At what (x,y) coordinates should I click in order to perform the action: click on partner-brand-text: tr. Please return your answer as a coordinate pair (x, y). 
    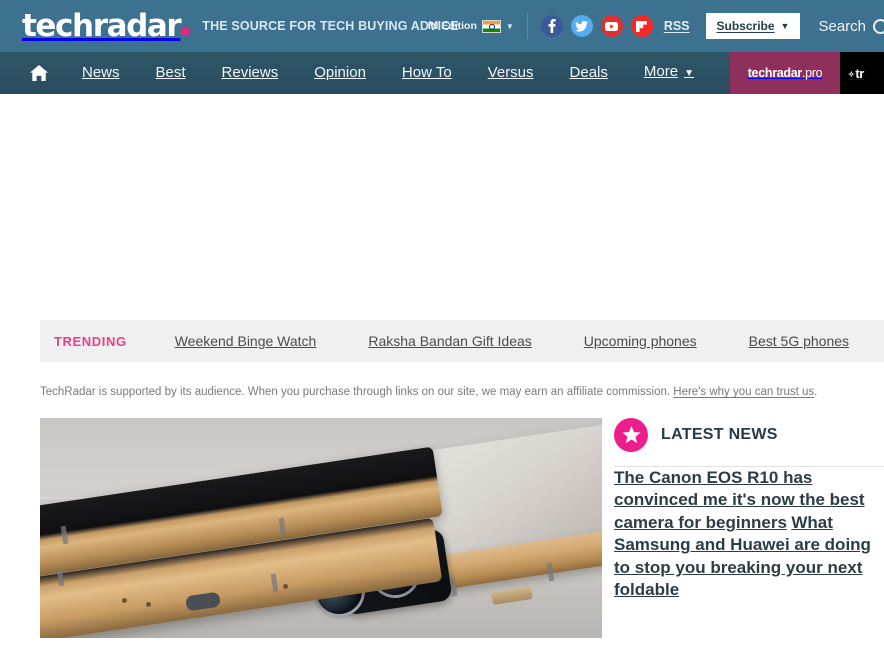
    Looking at the image, I should click on (859, 73).